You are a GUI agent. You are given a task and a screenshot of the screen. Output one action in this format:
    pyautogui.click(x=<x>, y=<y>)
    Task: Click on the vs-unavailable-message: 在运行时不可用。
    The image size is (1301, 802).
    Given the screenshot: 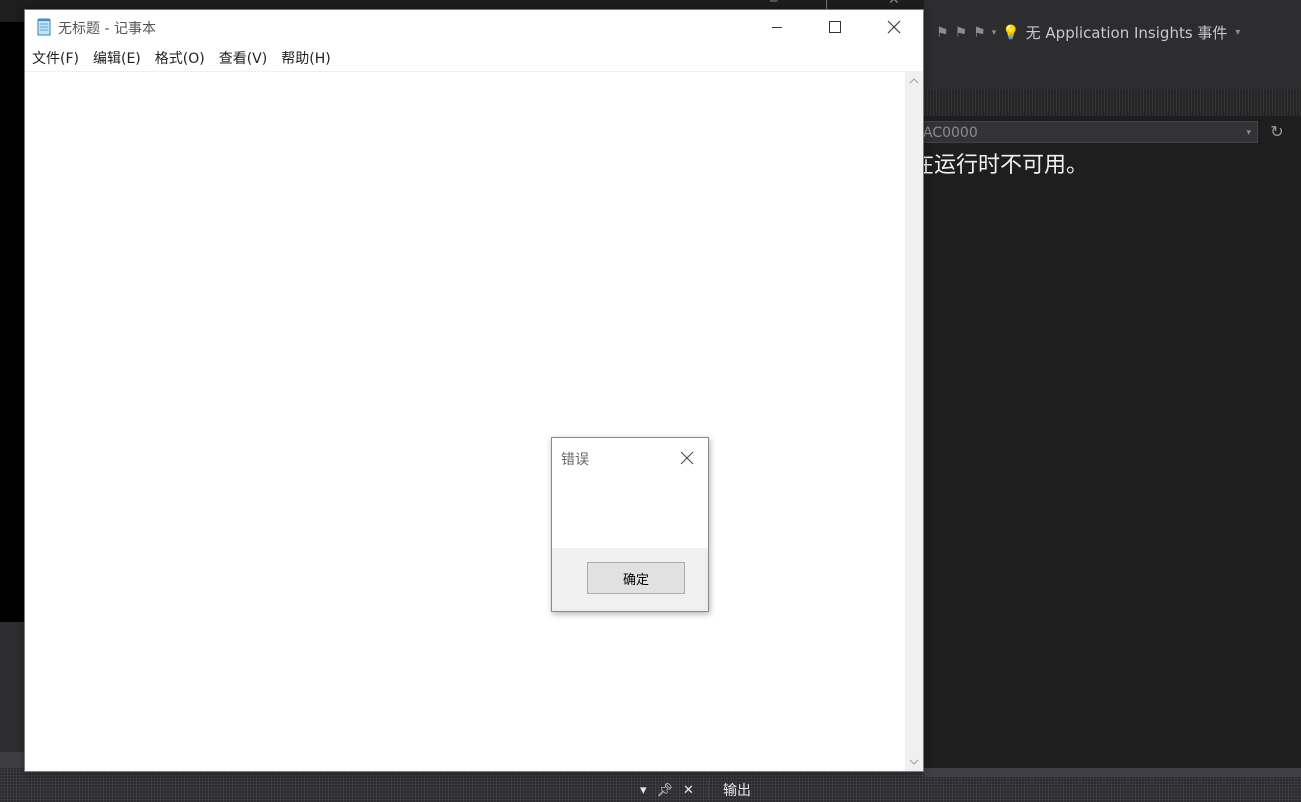 What is the action you would take?
    pyautogui.click(x=1000, y=165)
    